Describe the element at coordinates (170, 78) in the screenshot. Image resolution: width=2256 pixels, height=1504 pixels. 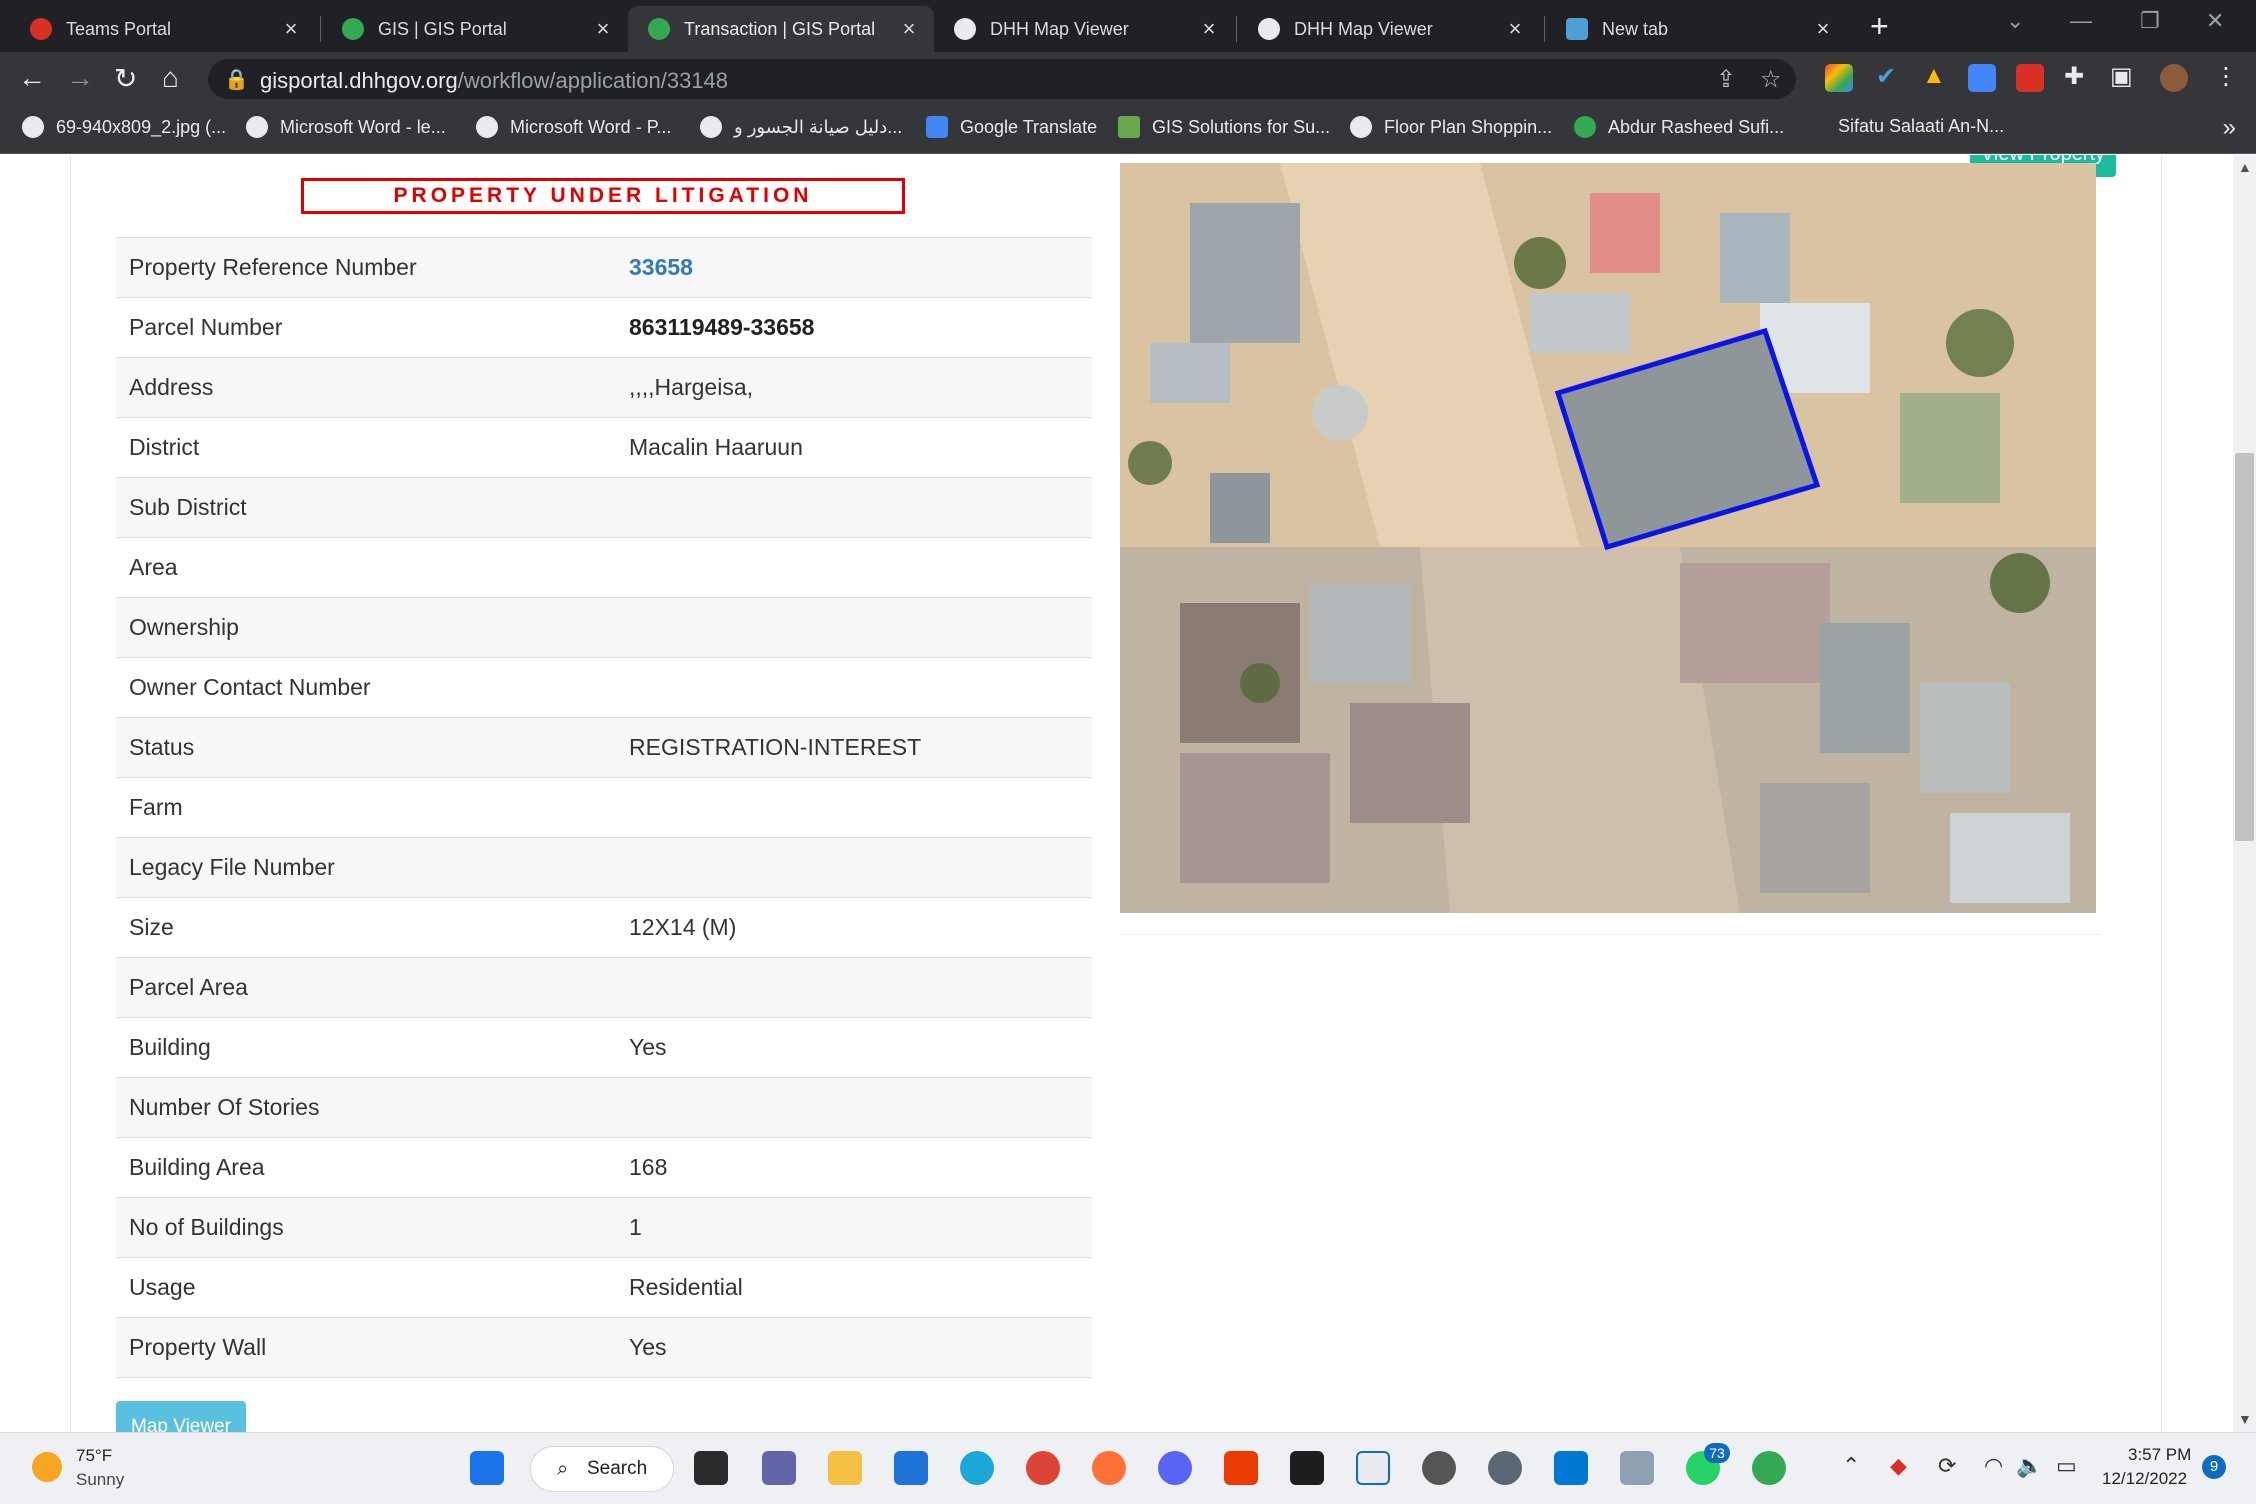
I see `home-icon: ⌂` at that location.